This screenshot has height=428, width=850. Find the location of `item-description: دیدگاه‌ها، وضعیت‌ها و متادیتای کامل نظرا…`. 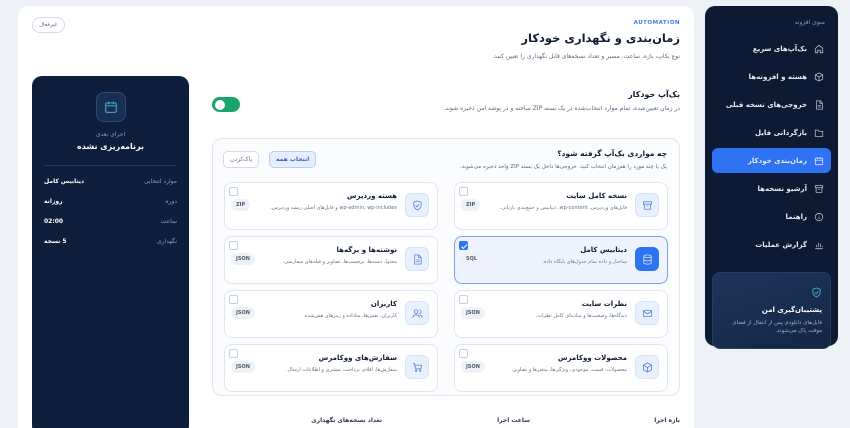

item-description: دیدگاه‌ها، وضعیت‌ها و متادیتای کامل نظرا… is located at coordinates (581, 316).